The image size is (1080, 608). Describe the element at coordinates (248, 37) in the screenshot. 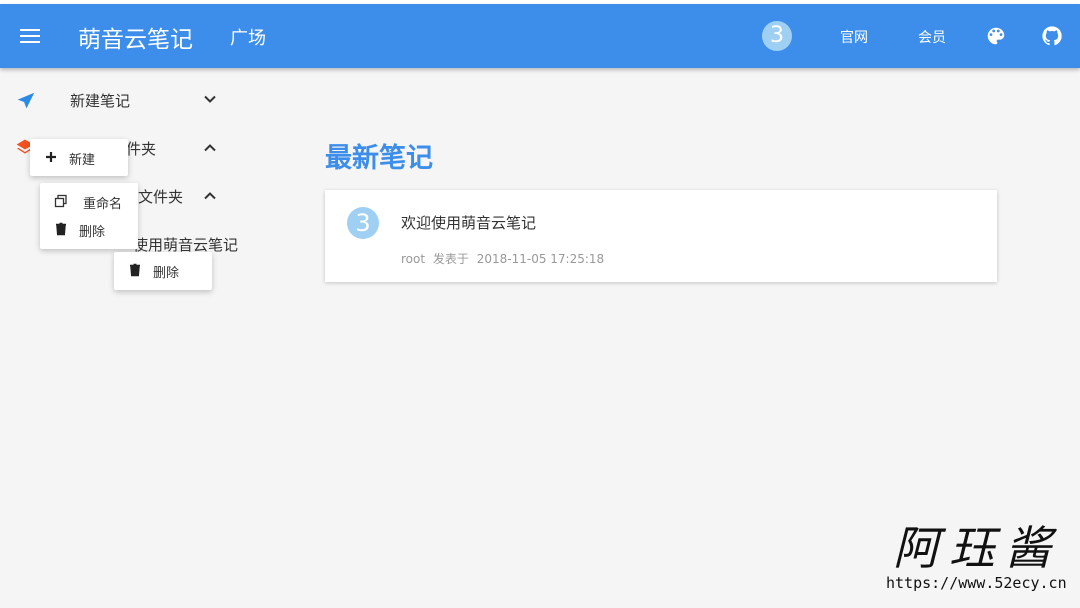

I see `nav-square-link: 广场` at that location.